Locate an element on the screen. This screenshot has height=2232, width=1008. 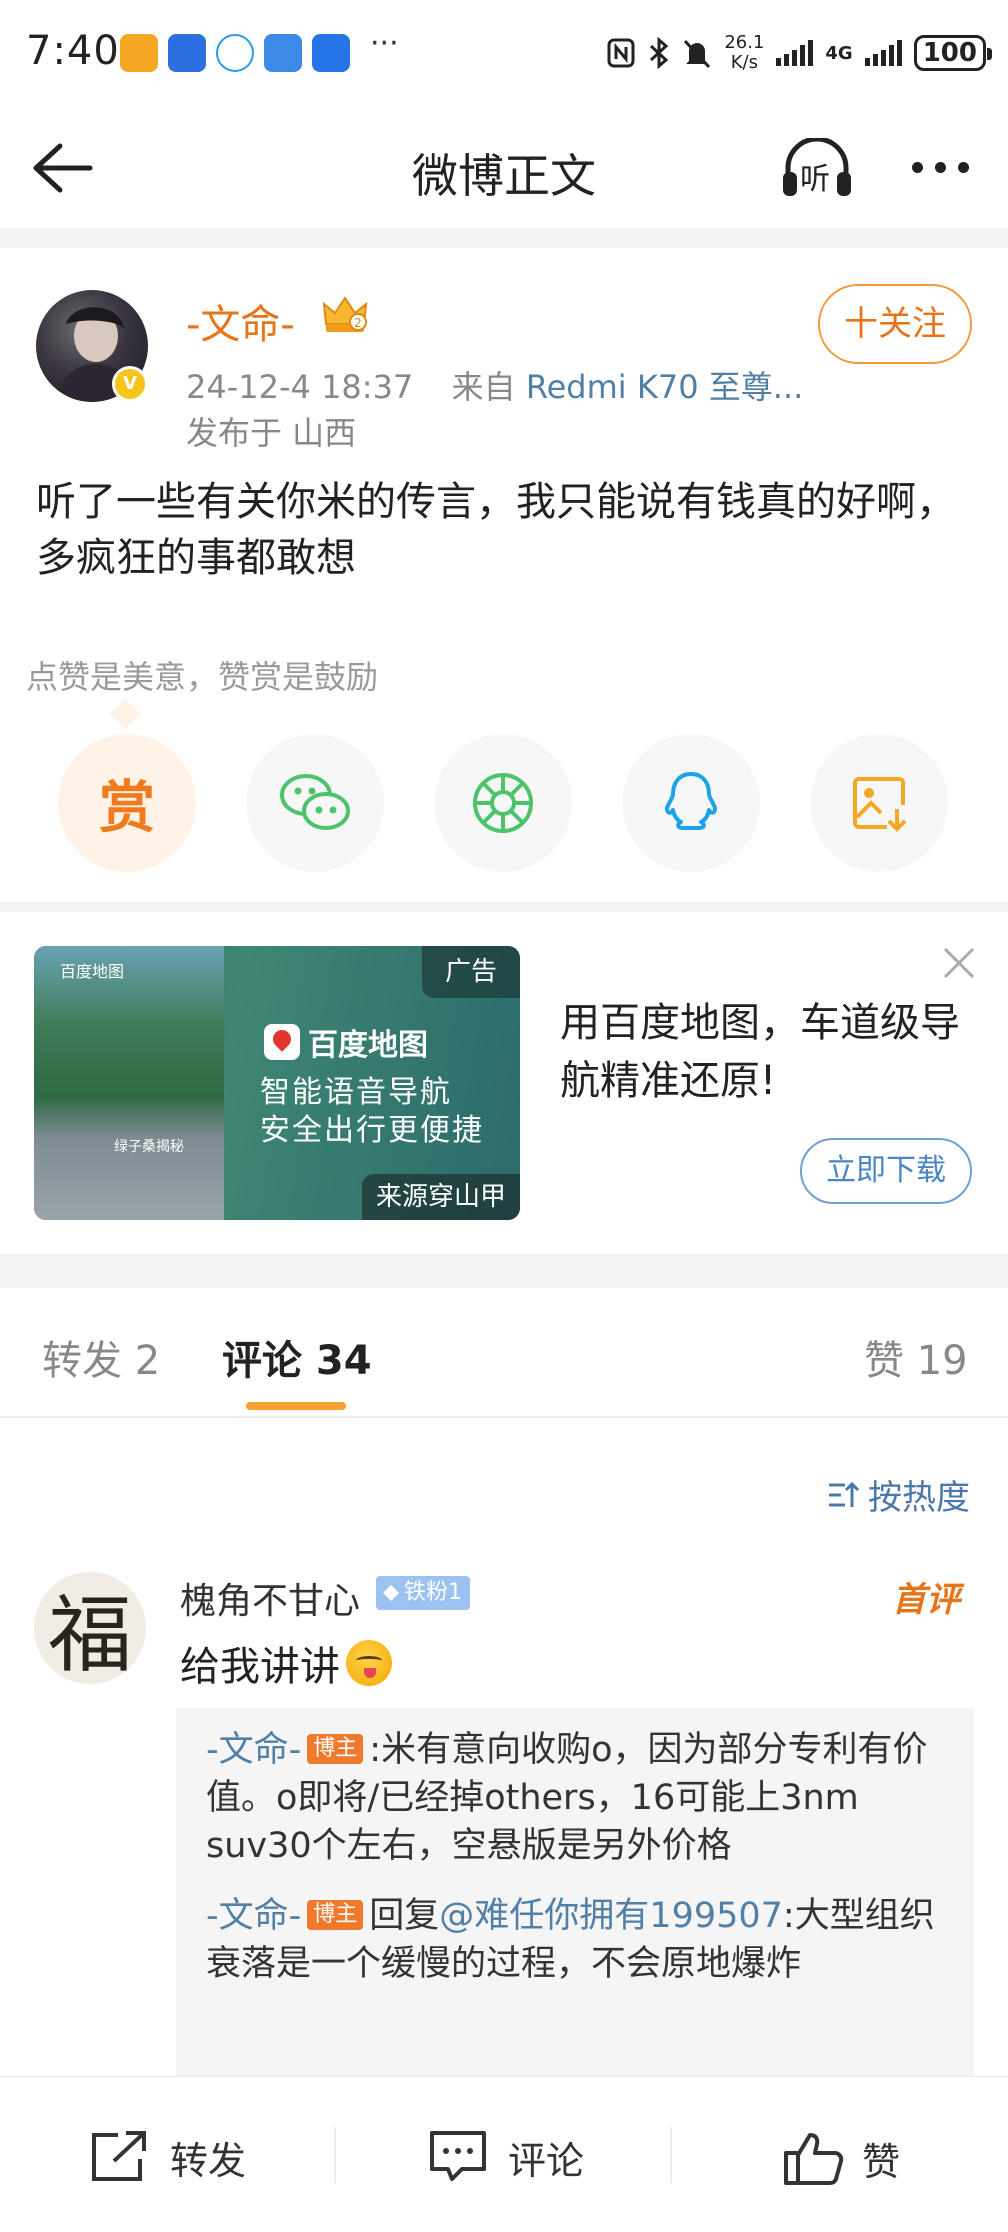
thumbs-up-icon is located at coordinates (814, 2159).